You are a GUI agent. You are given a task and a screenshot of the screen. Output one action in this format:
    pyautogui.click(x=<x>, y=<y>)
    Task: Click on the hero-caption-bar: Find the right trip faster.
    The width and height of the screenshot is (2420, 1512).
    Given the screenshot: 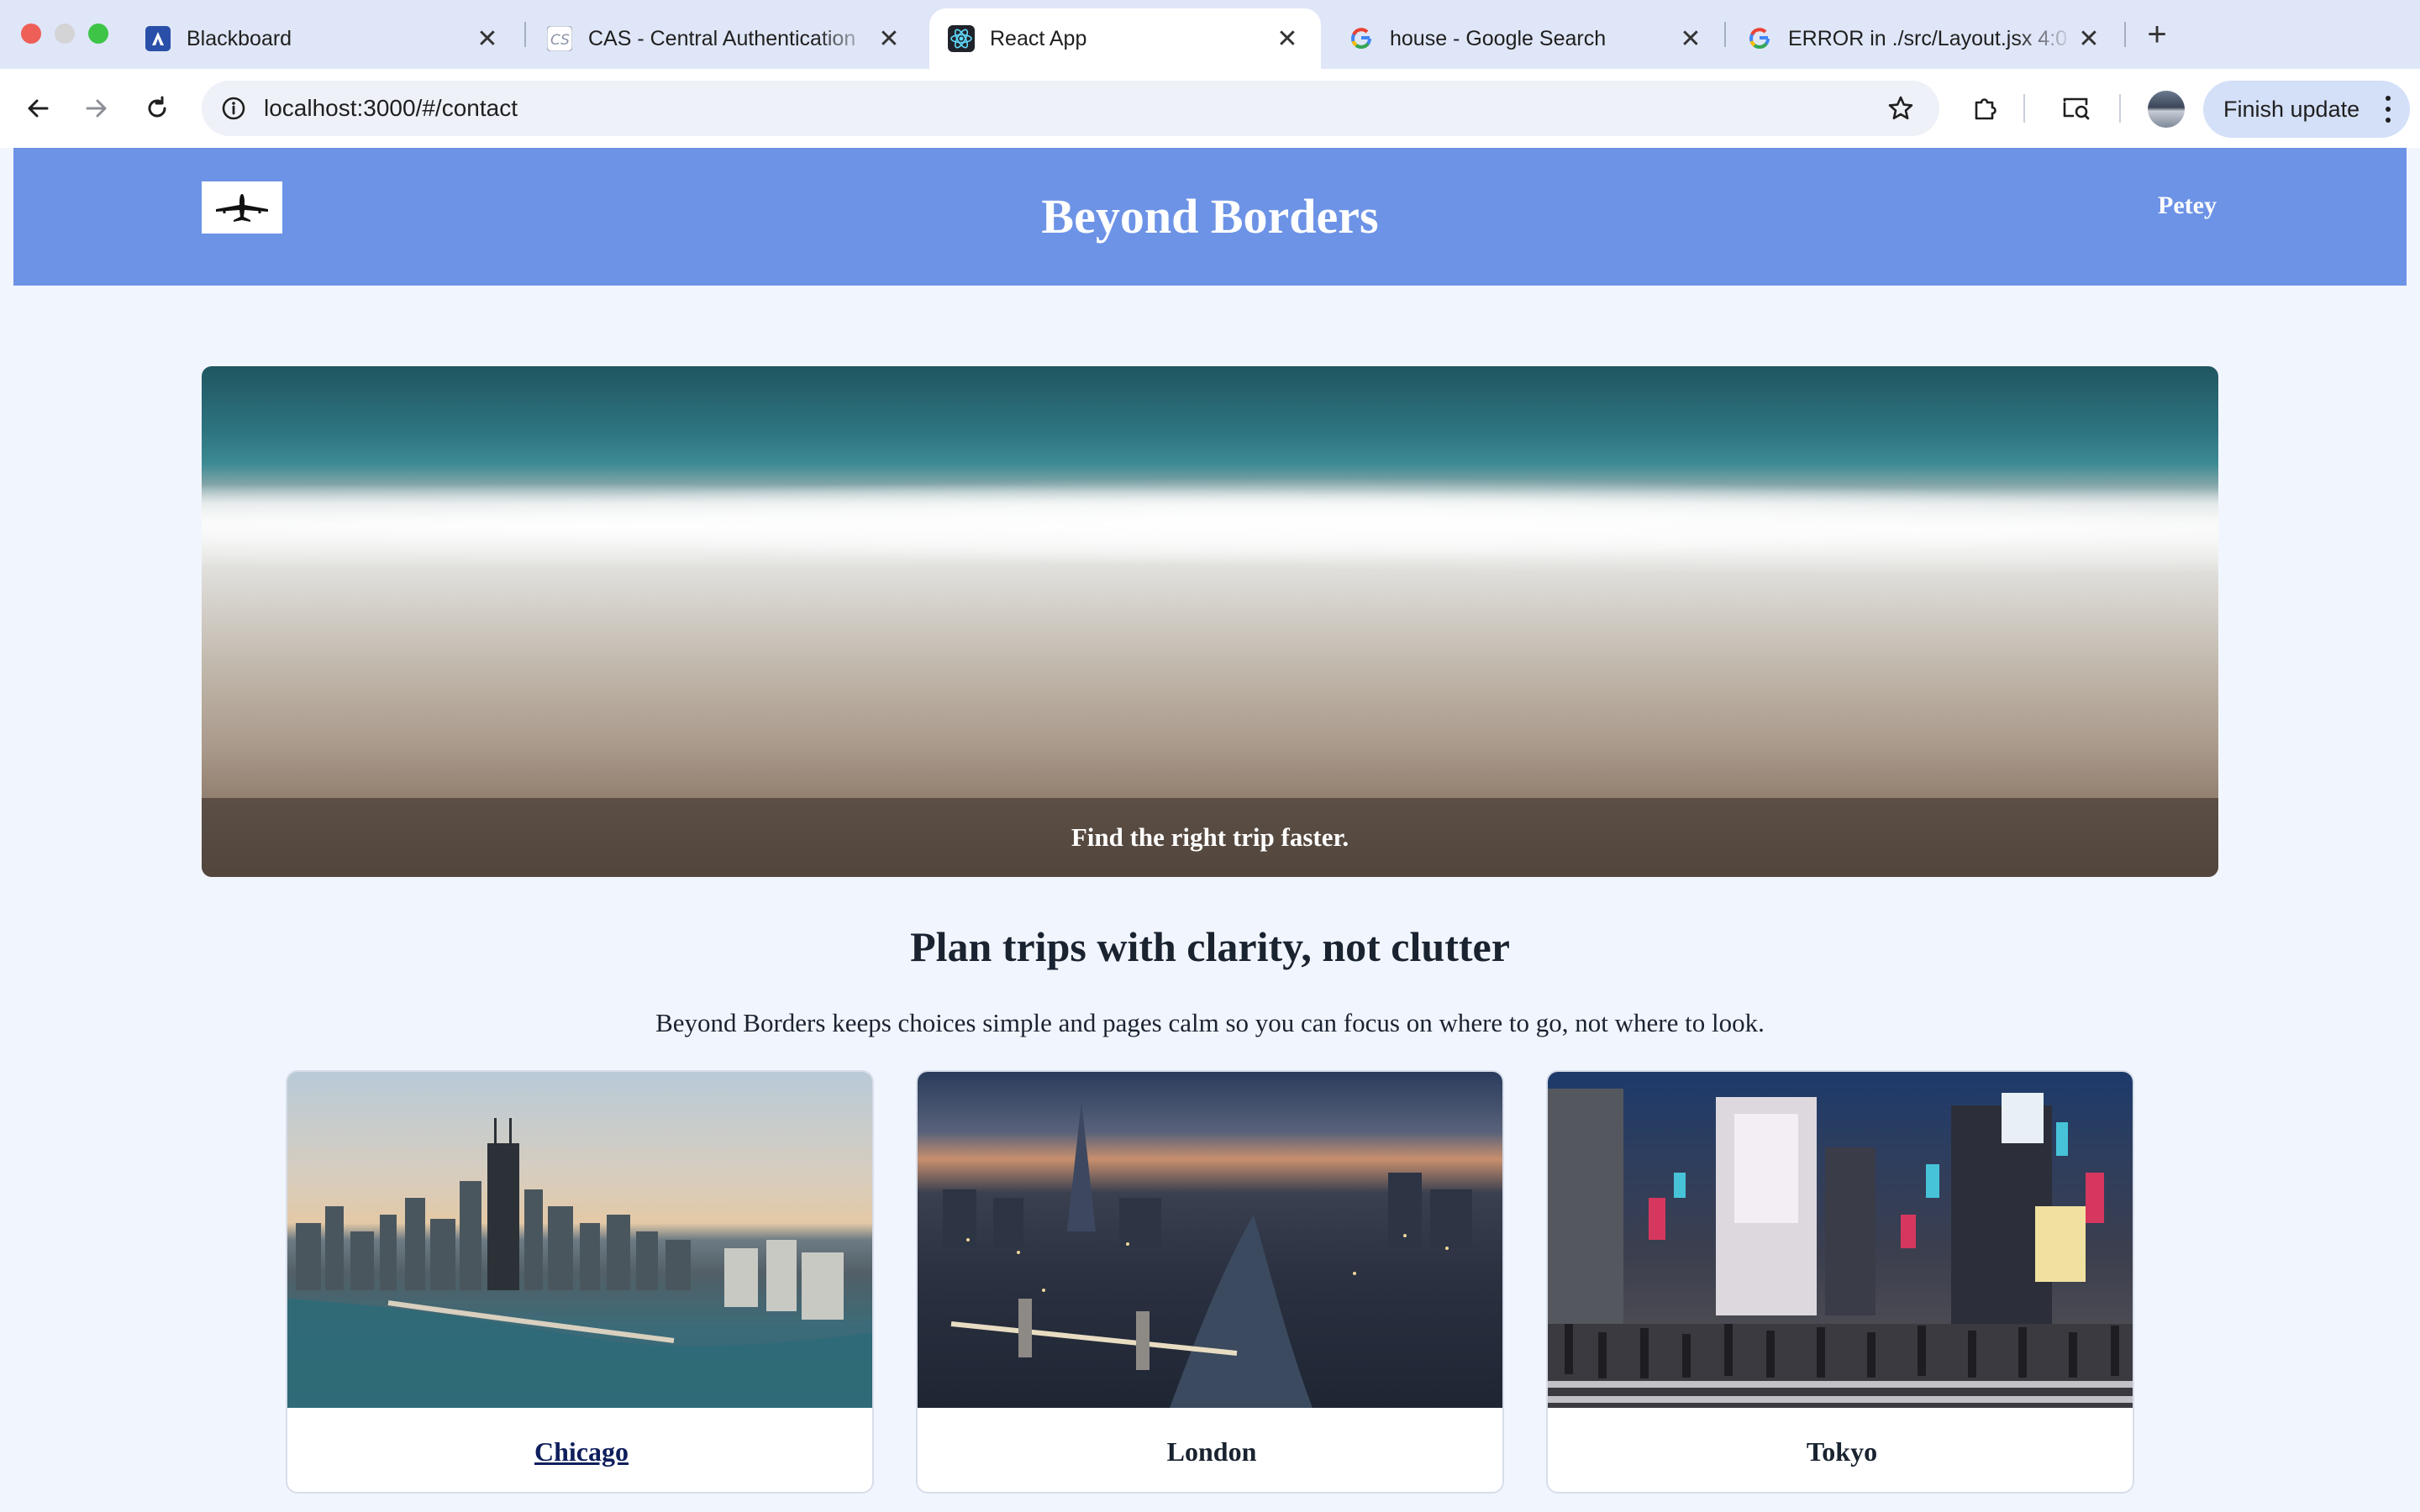 What is the action you would take?
    pyautogui.click(x=1210, y=837)
    